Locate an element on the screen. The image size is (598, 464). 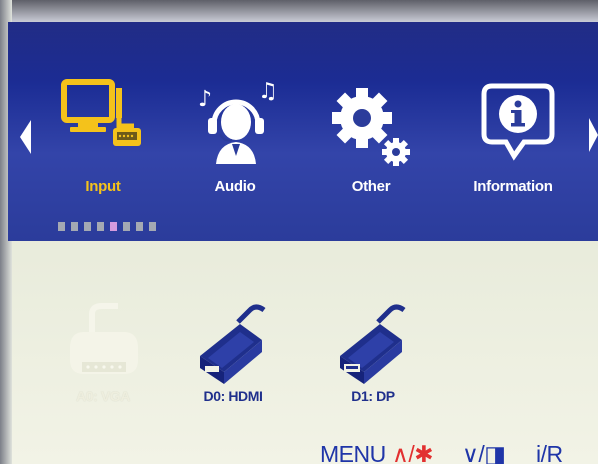
vga-connector-icon is located at coordinates (104, 338).